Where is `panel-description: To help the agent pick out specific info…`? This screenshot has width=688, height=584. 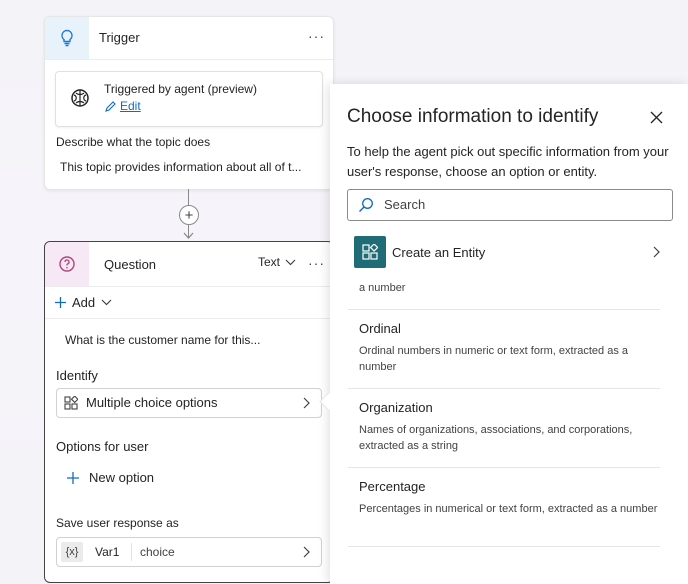 panel-description: To help the agent pick out specific info… is located at coordinates (508, 161).